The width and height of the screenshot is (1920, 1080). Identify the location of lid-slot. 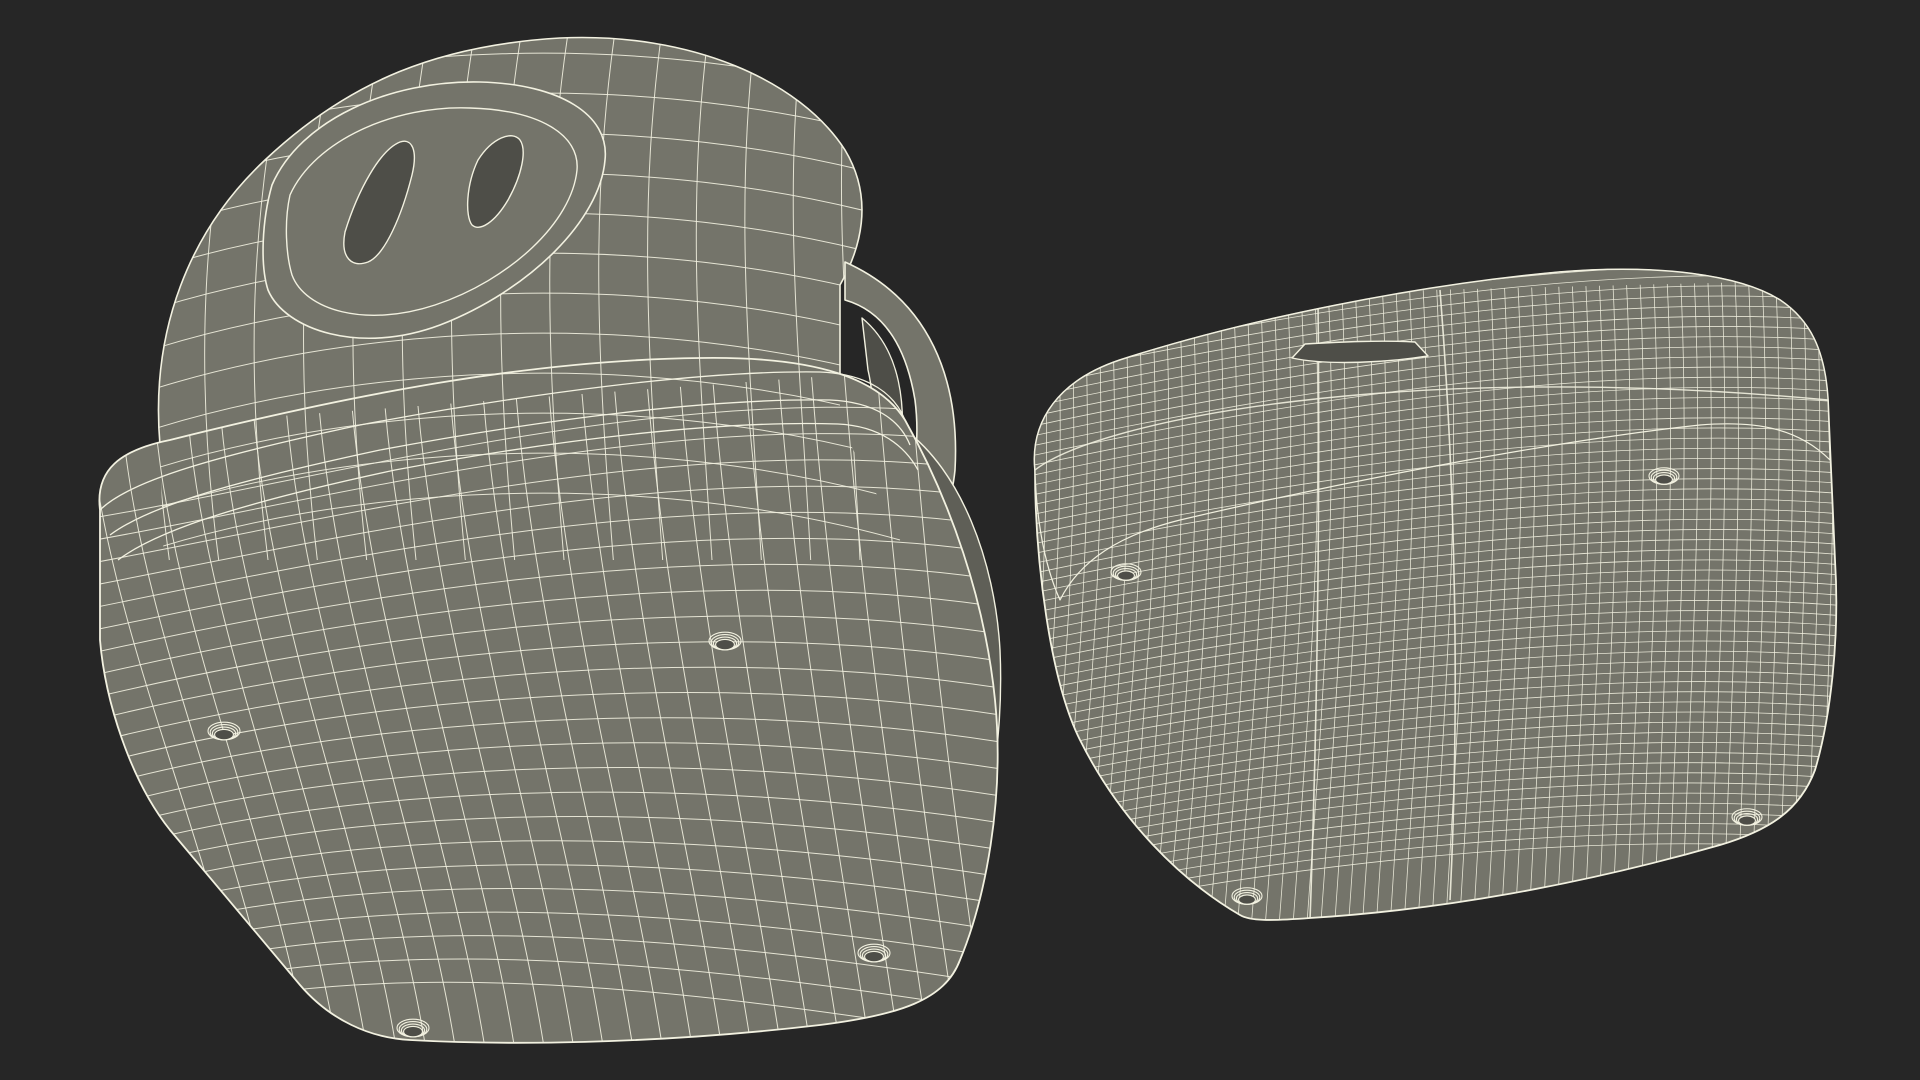
(1360, 352).